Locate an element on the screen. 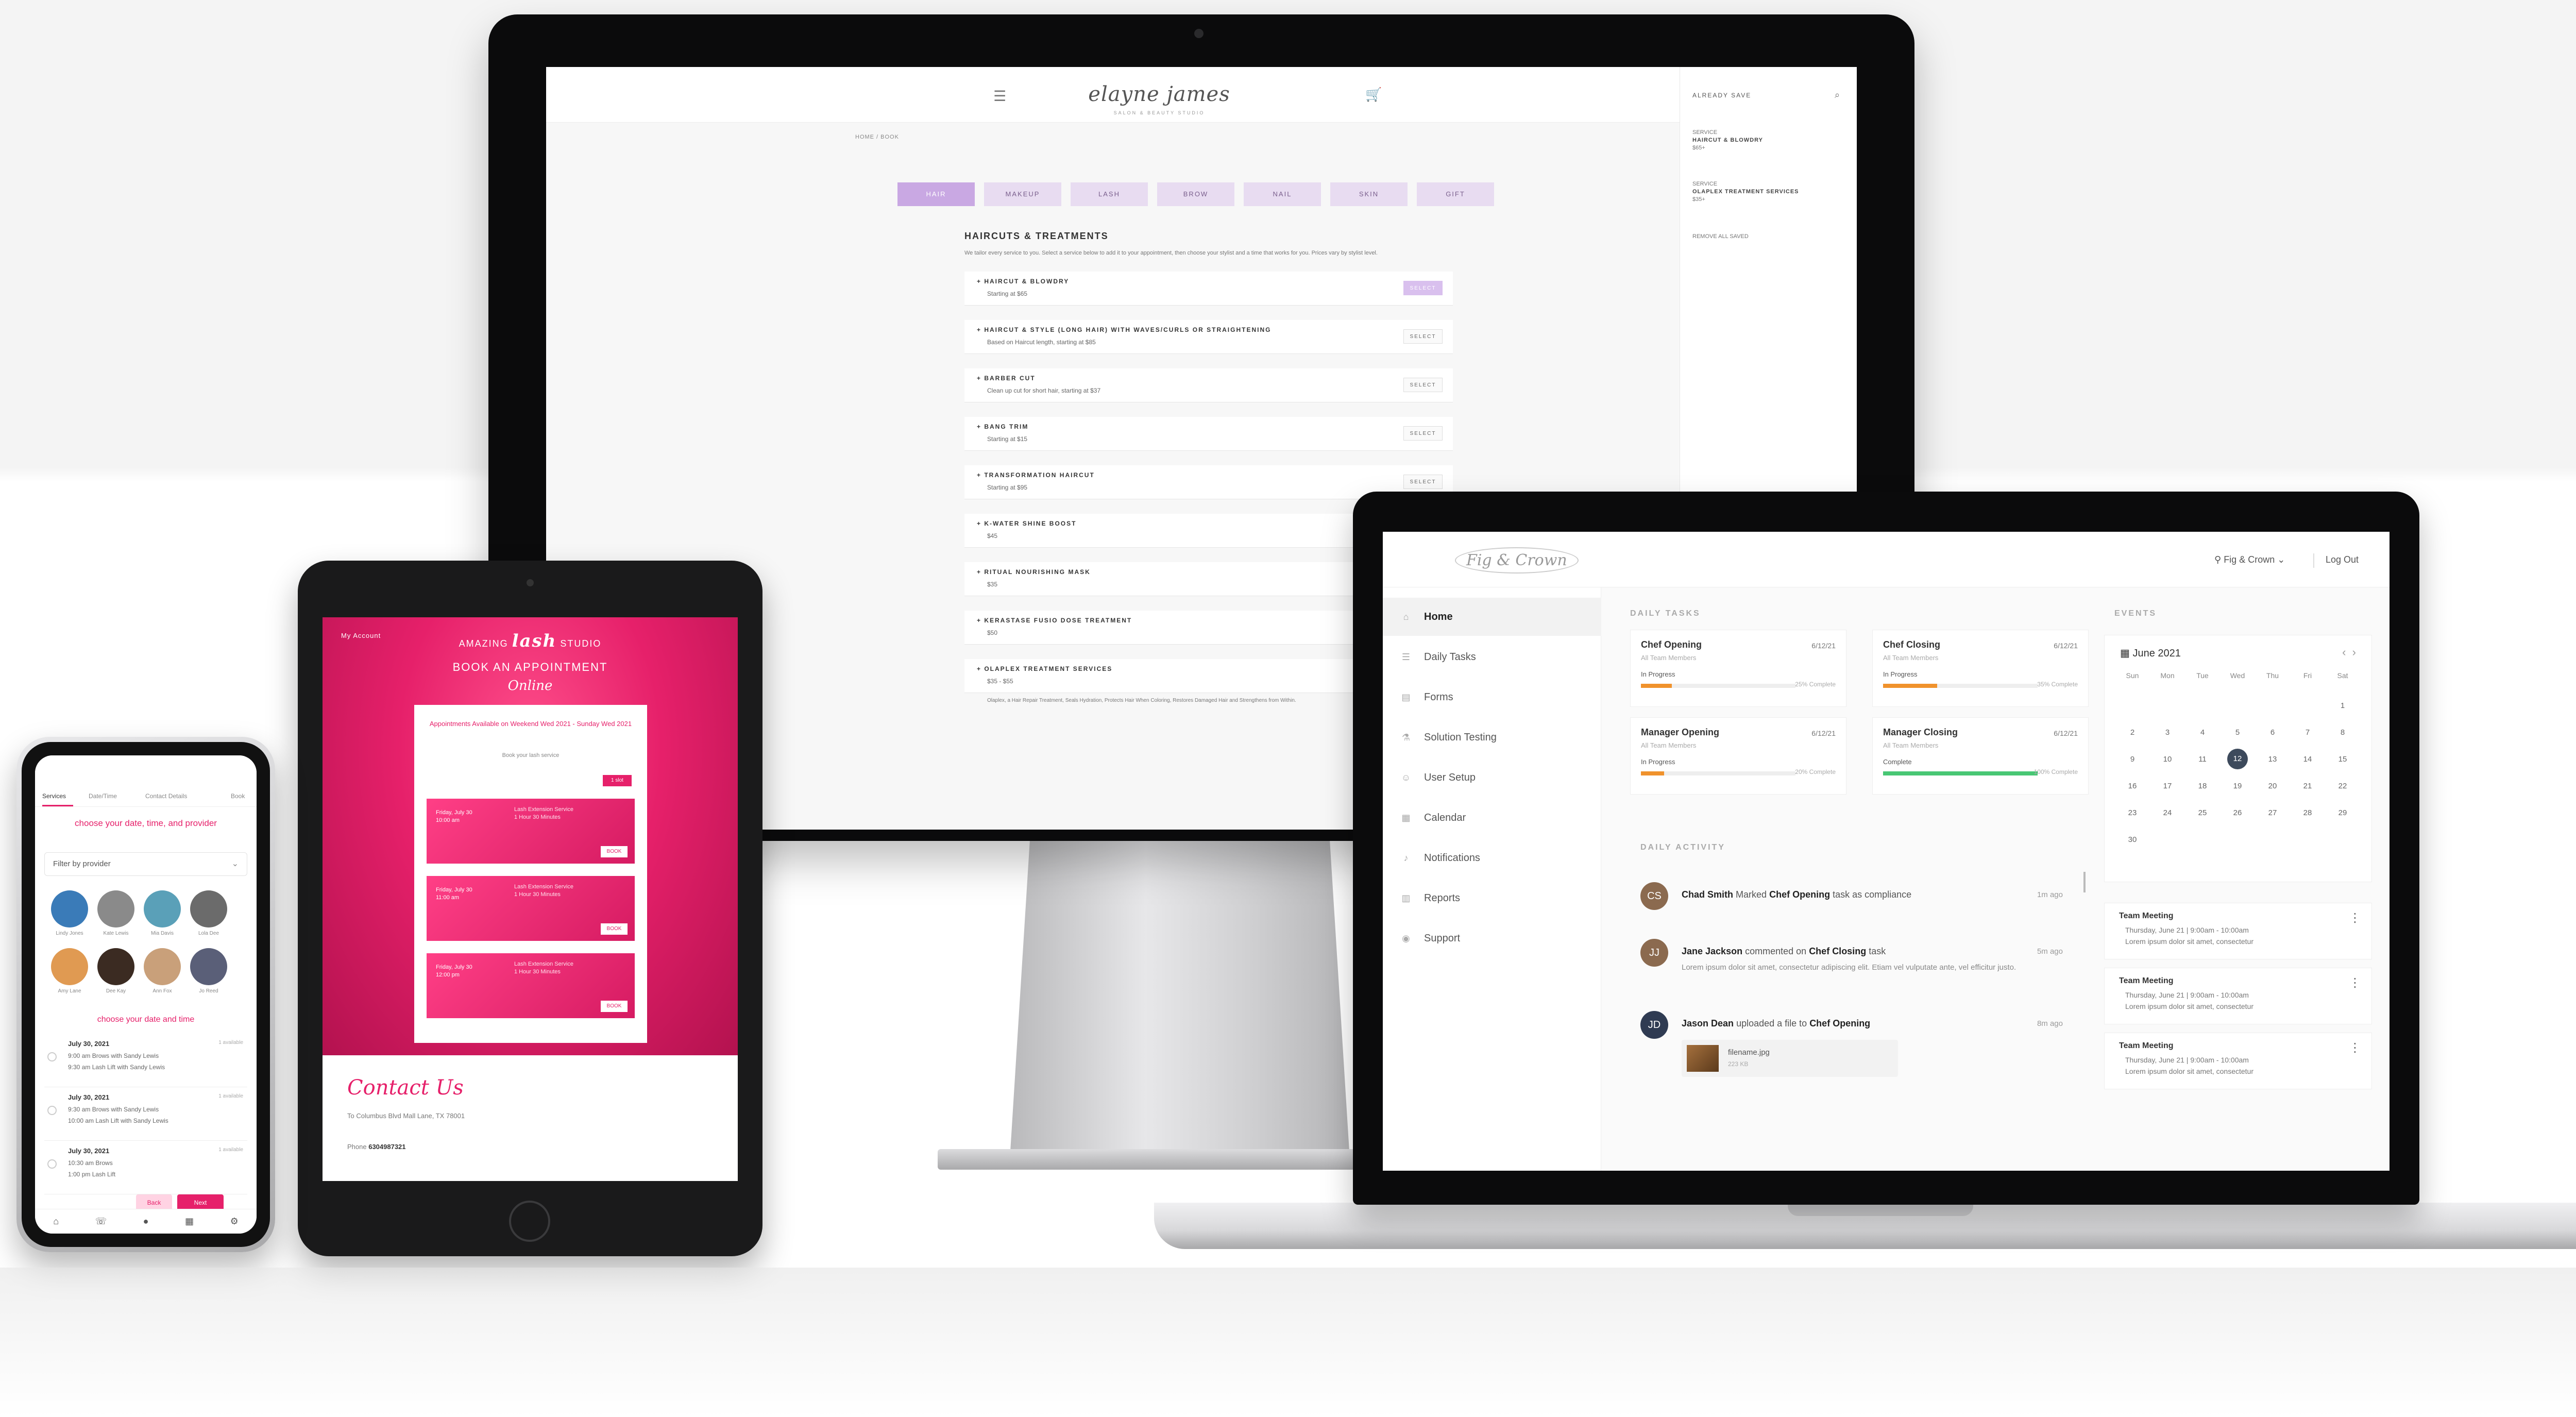  book-slot-button: BOOK is located at coordinates (614, 929).